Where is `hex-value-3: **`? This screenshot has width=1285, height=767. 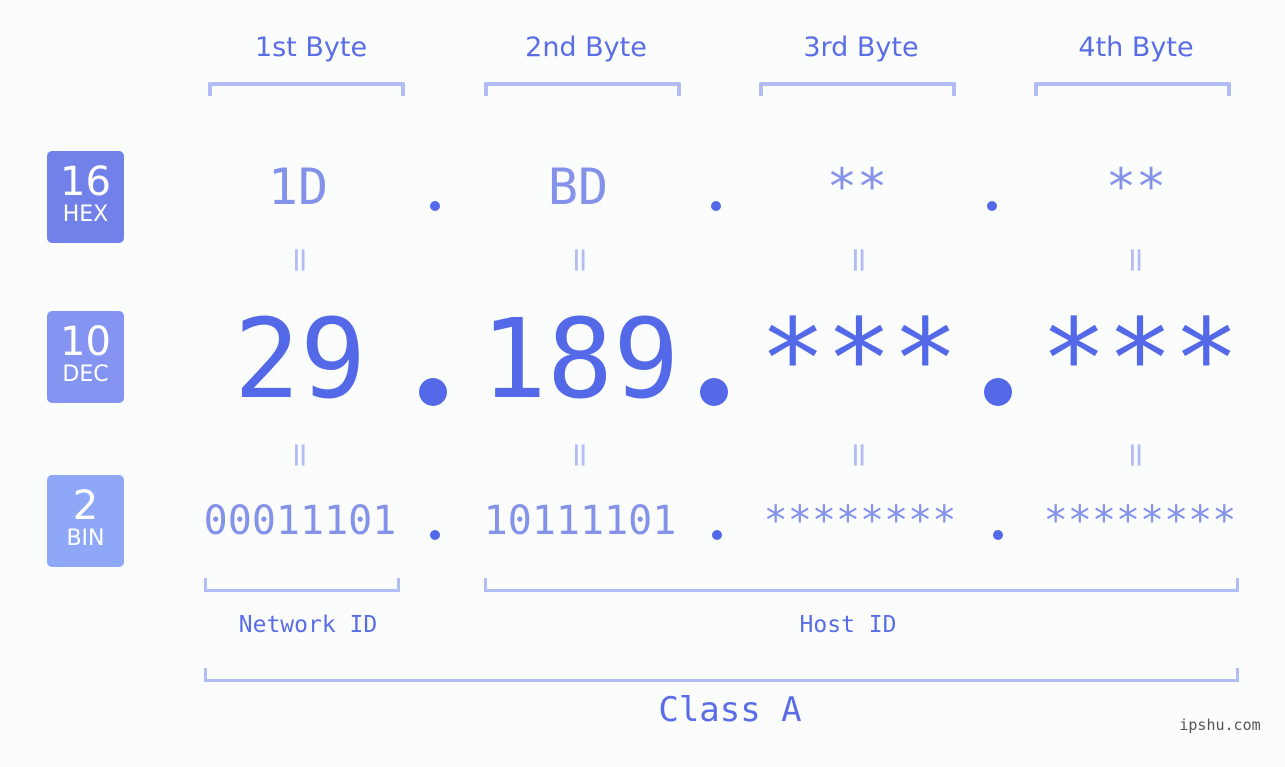 hex-value-3: ** is located at coordinates (857, 187).